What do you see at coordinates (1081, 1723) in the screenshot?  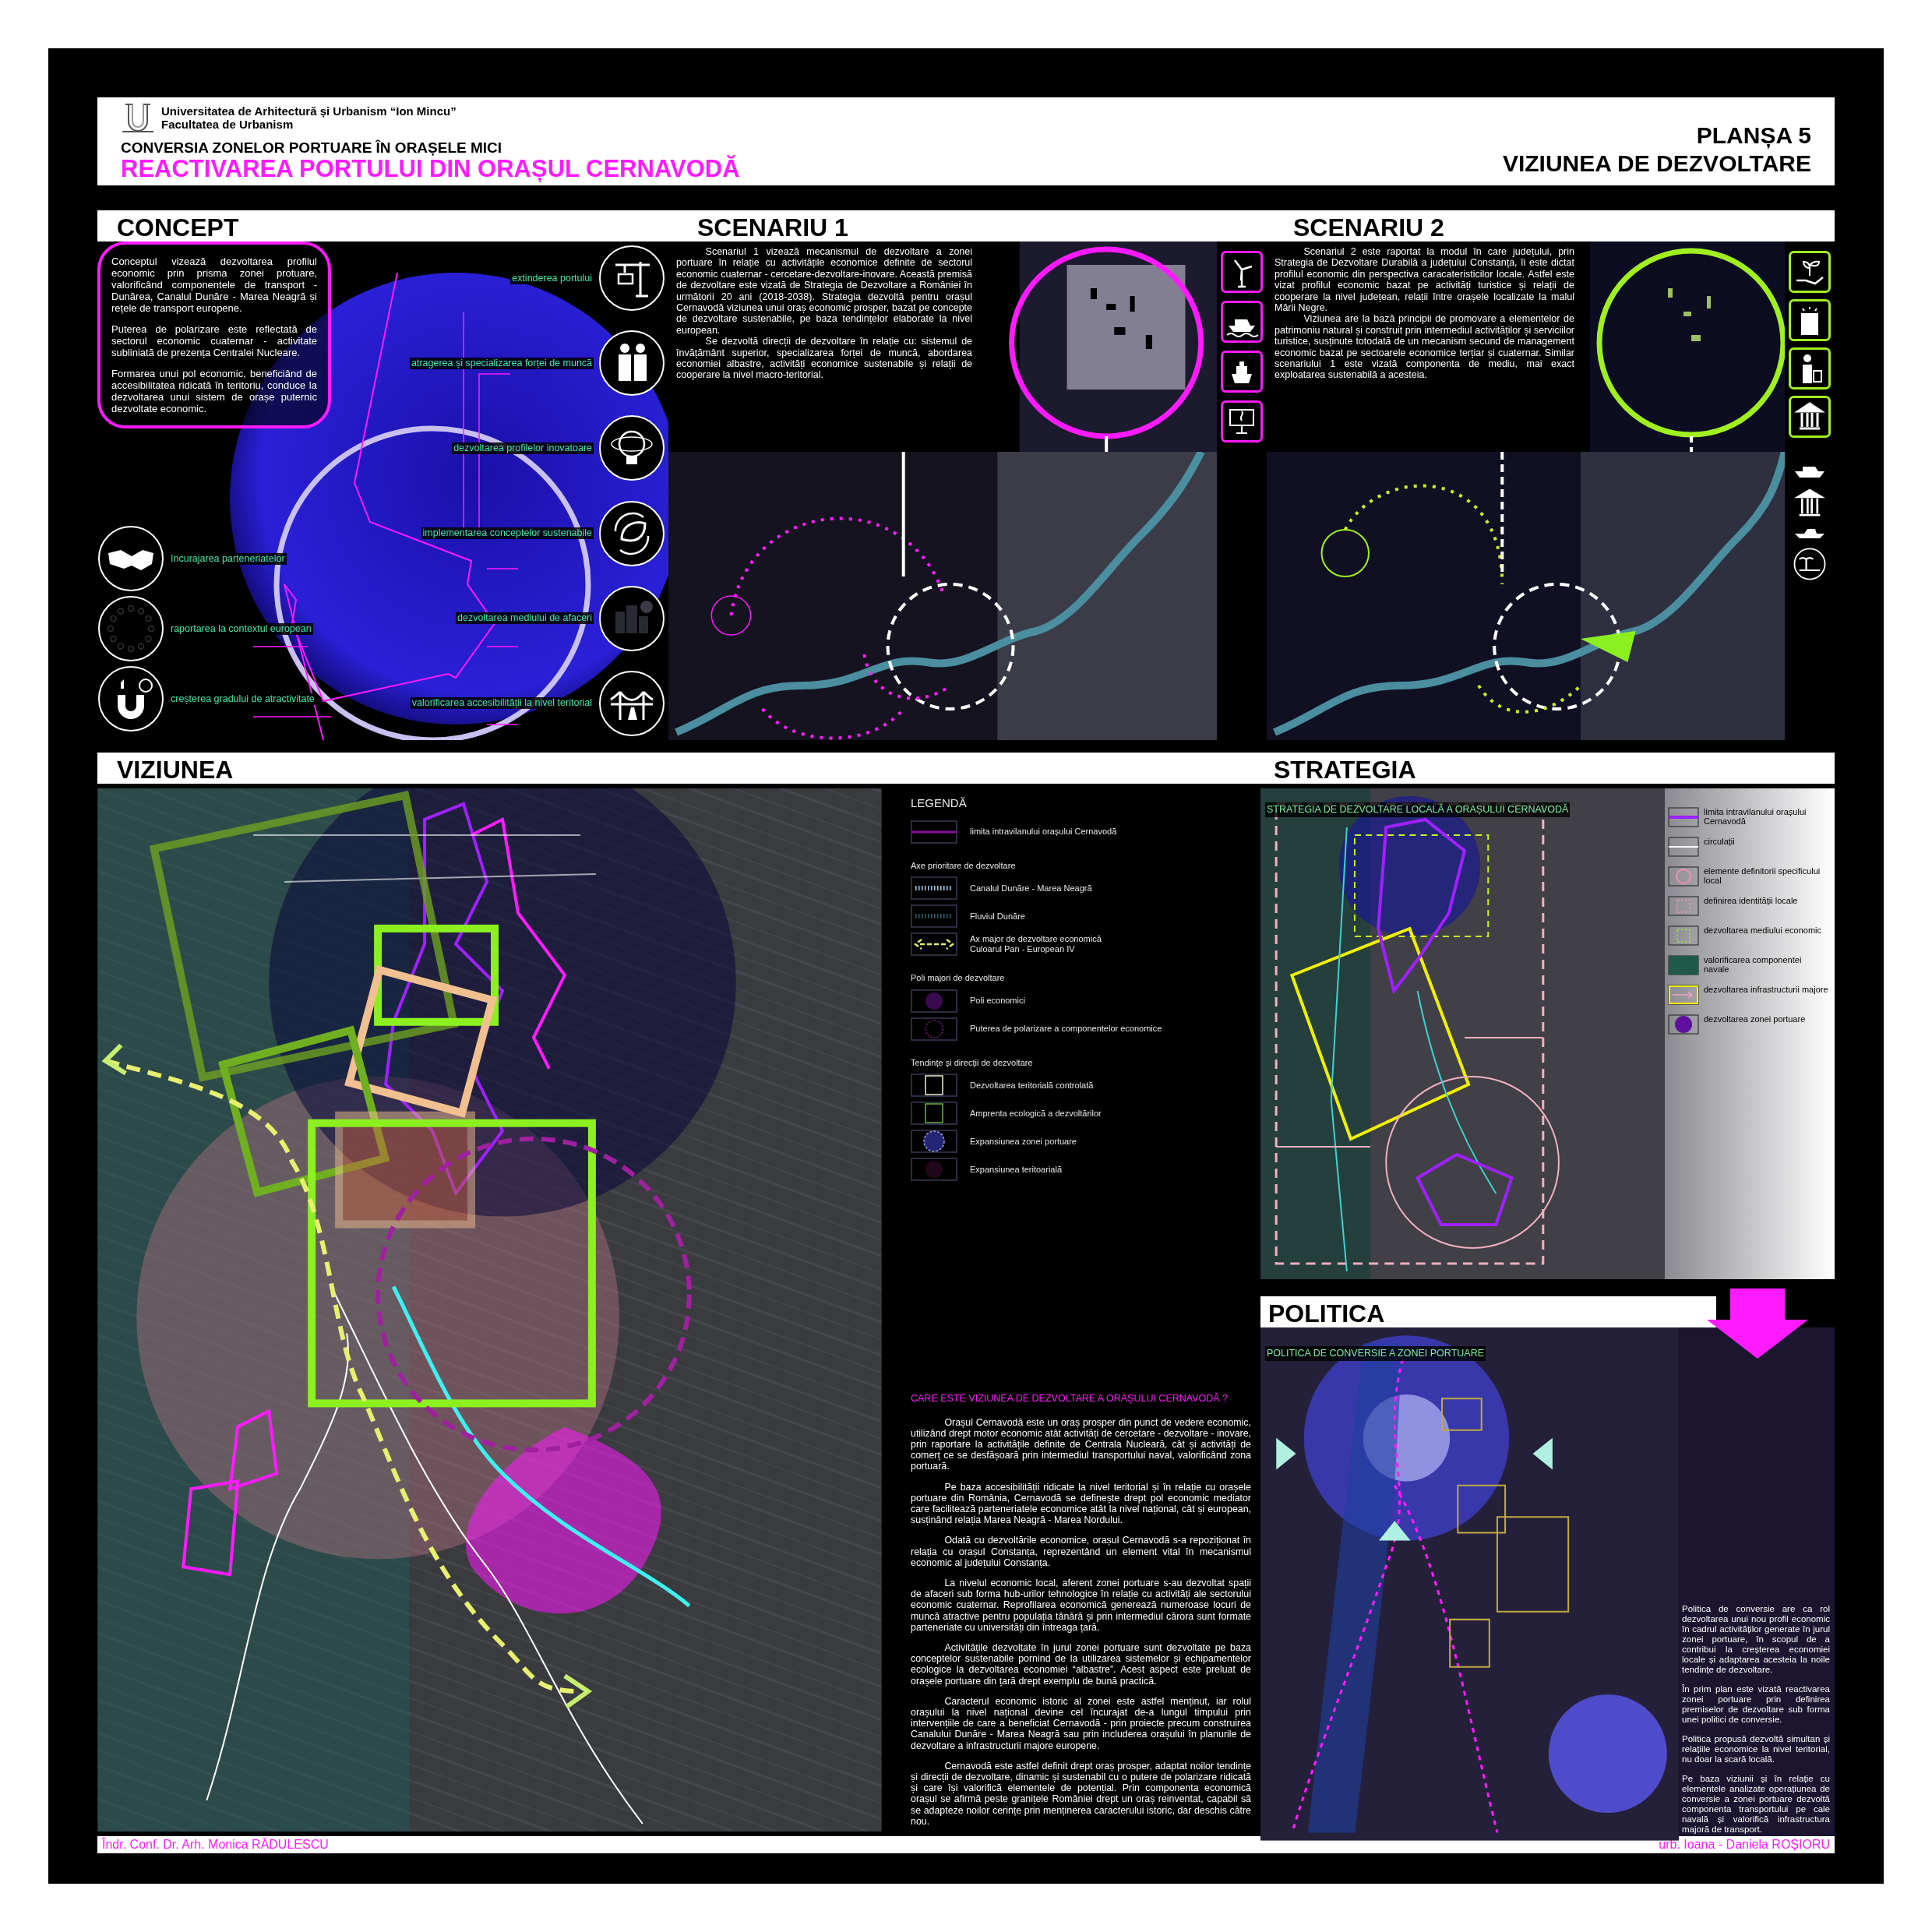 I see `vision-paragraph: Caracterul economic istoric al zonei este astfel menținut, iar rolul orașului la nivel național devine cel încurajat de-a lungul timpului prin intervențiile de care a beneficiat Cernavodă - prin proiecte precum construirea Canalului Dunăre - Marea Neagră sau prin includerea orașului în planurile de dezvoltare a infrastructurii majore europene.` at bounding box center [1081, 1723].